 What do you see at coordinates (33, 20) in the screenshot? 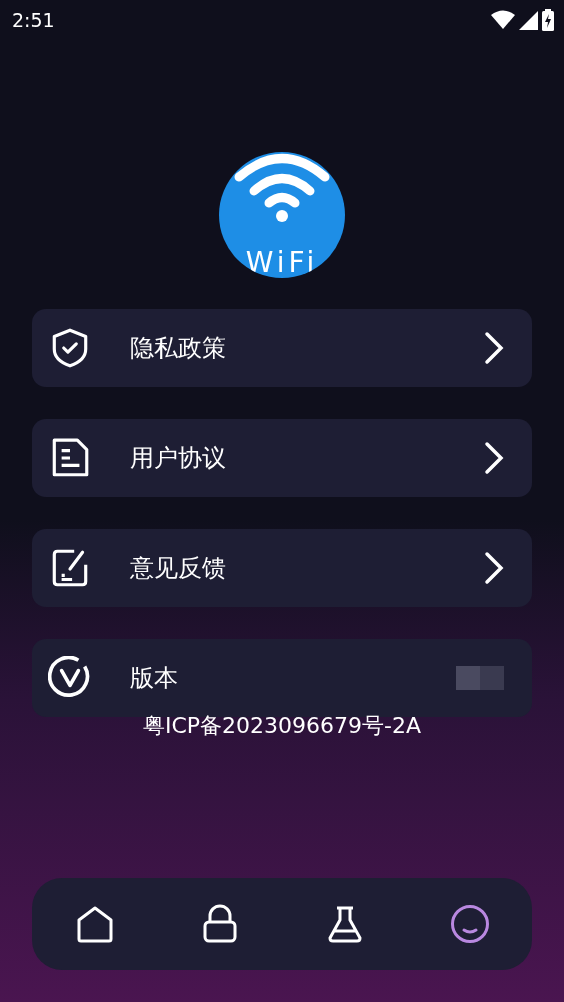
I see `status-time: 2:51` at bounding box center [33, 20].